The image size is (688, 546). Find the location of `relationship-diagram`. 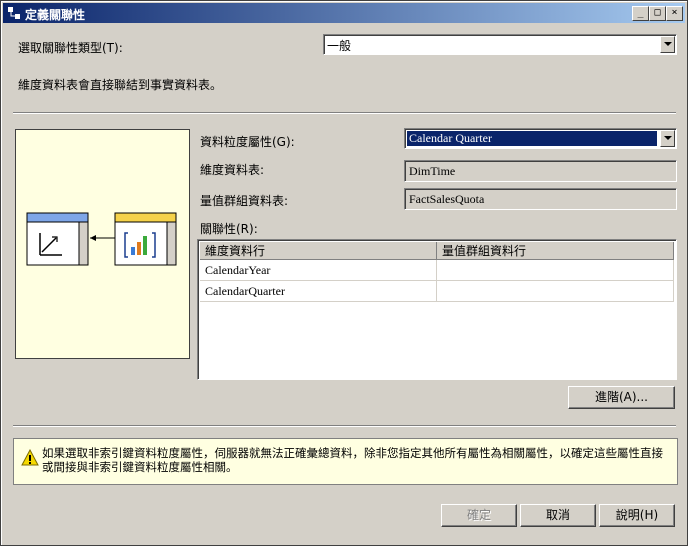

relationship-diagram is located at coordinates (102, 244).